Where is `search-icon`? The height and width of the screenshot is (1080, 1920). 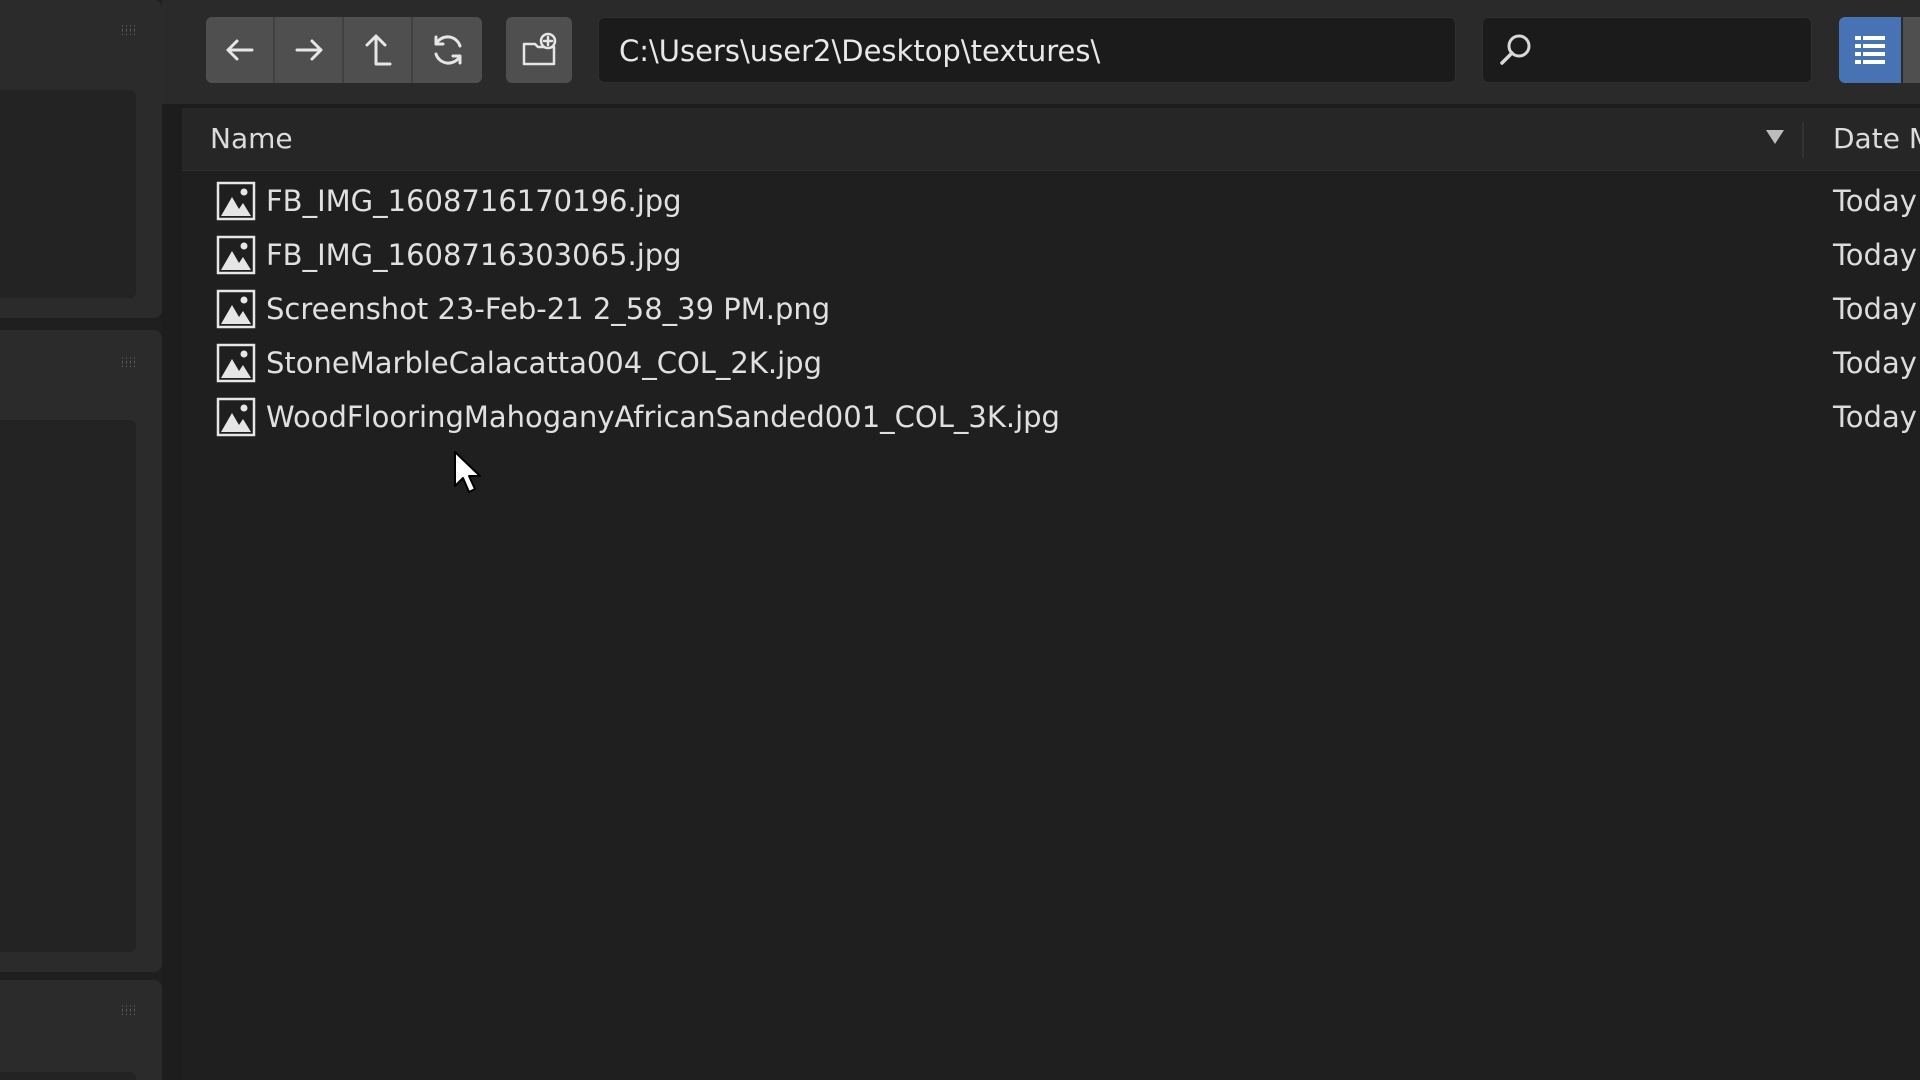
search-icon is located at coordinates (1515, 49).